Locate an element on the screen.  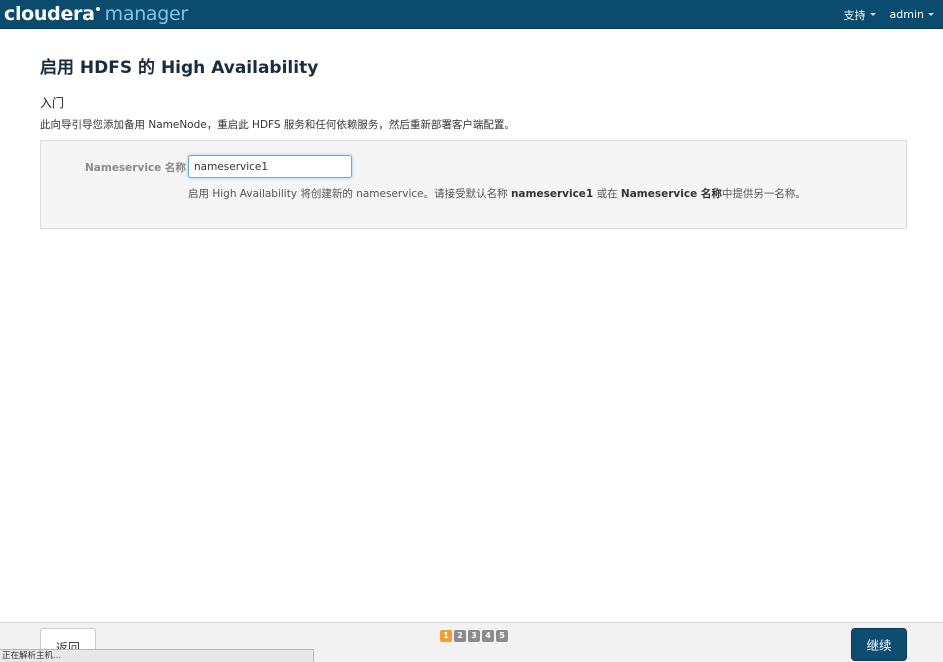
support-menu: 支持 is located at coordinates (860, 15).